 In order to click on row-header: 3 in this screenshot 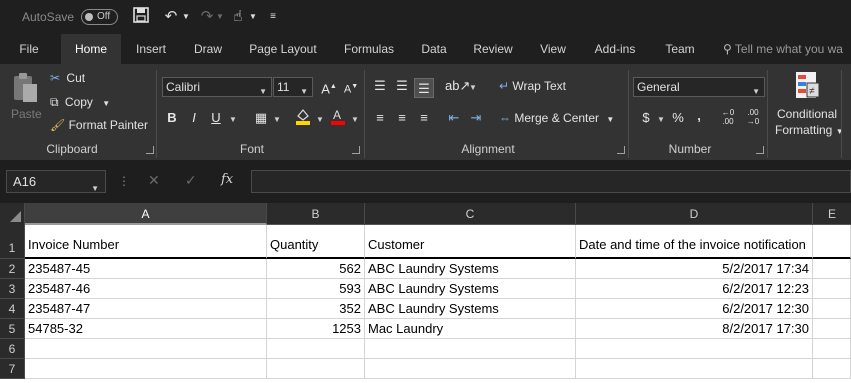, I will do `click(12, 289)`.